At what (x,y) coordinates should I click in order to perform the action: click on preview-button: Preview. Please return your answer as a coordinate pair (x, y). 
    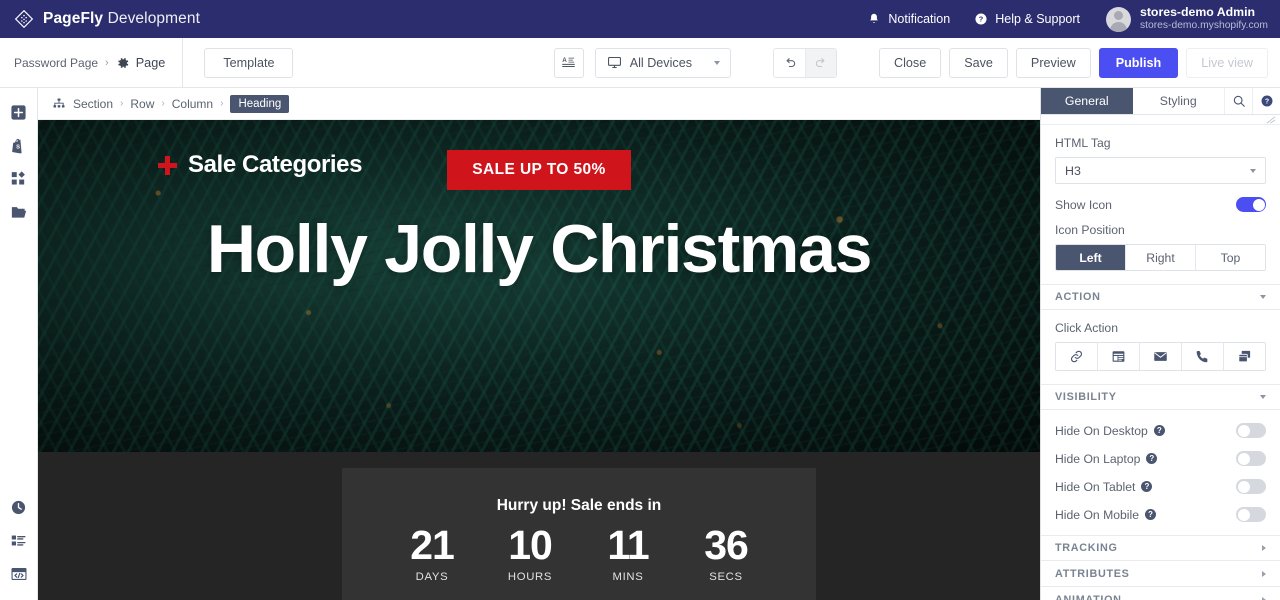
    Looking at the image, I should click on (1053, 62).